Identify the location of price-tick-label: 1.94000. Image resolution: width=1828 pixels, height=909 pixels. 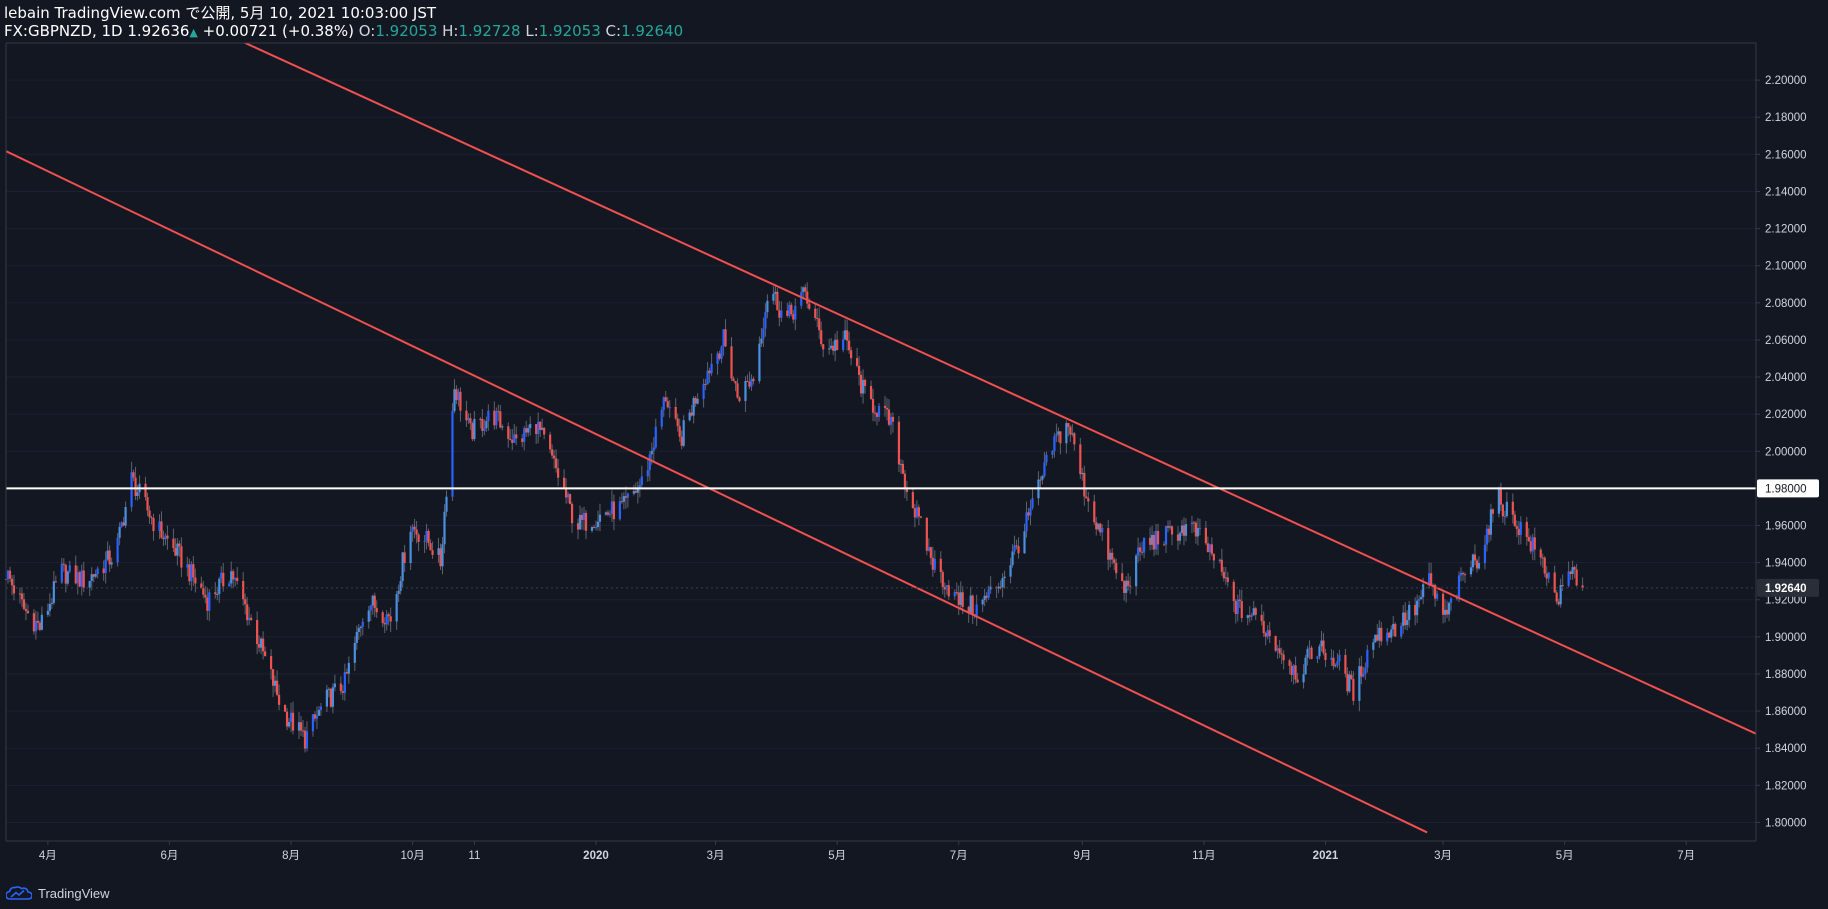
(1786, 564).